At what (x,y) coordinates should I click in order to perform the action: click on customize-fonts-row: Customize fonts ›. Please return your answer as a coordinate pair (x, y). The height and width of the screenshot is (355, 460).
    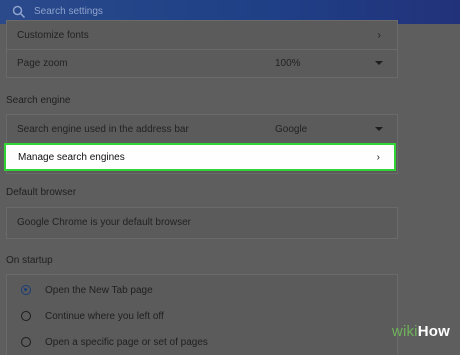
    Looking at the image, I should click on (202, 35).